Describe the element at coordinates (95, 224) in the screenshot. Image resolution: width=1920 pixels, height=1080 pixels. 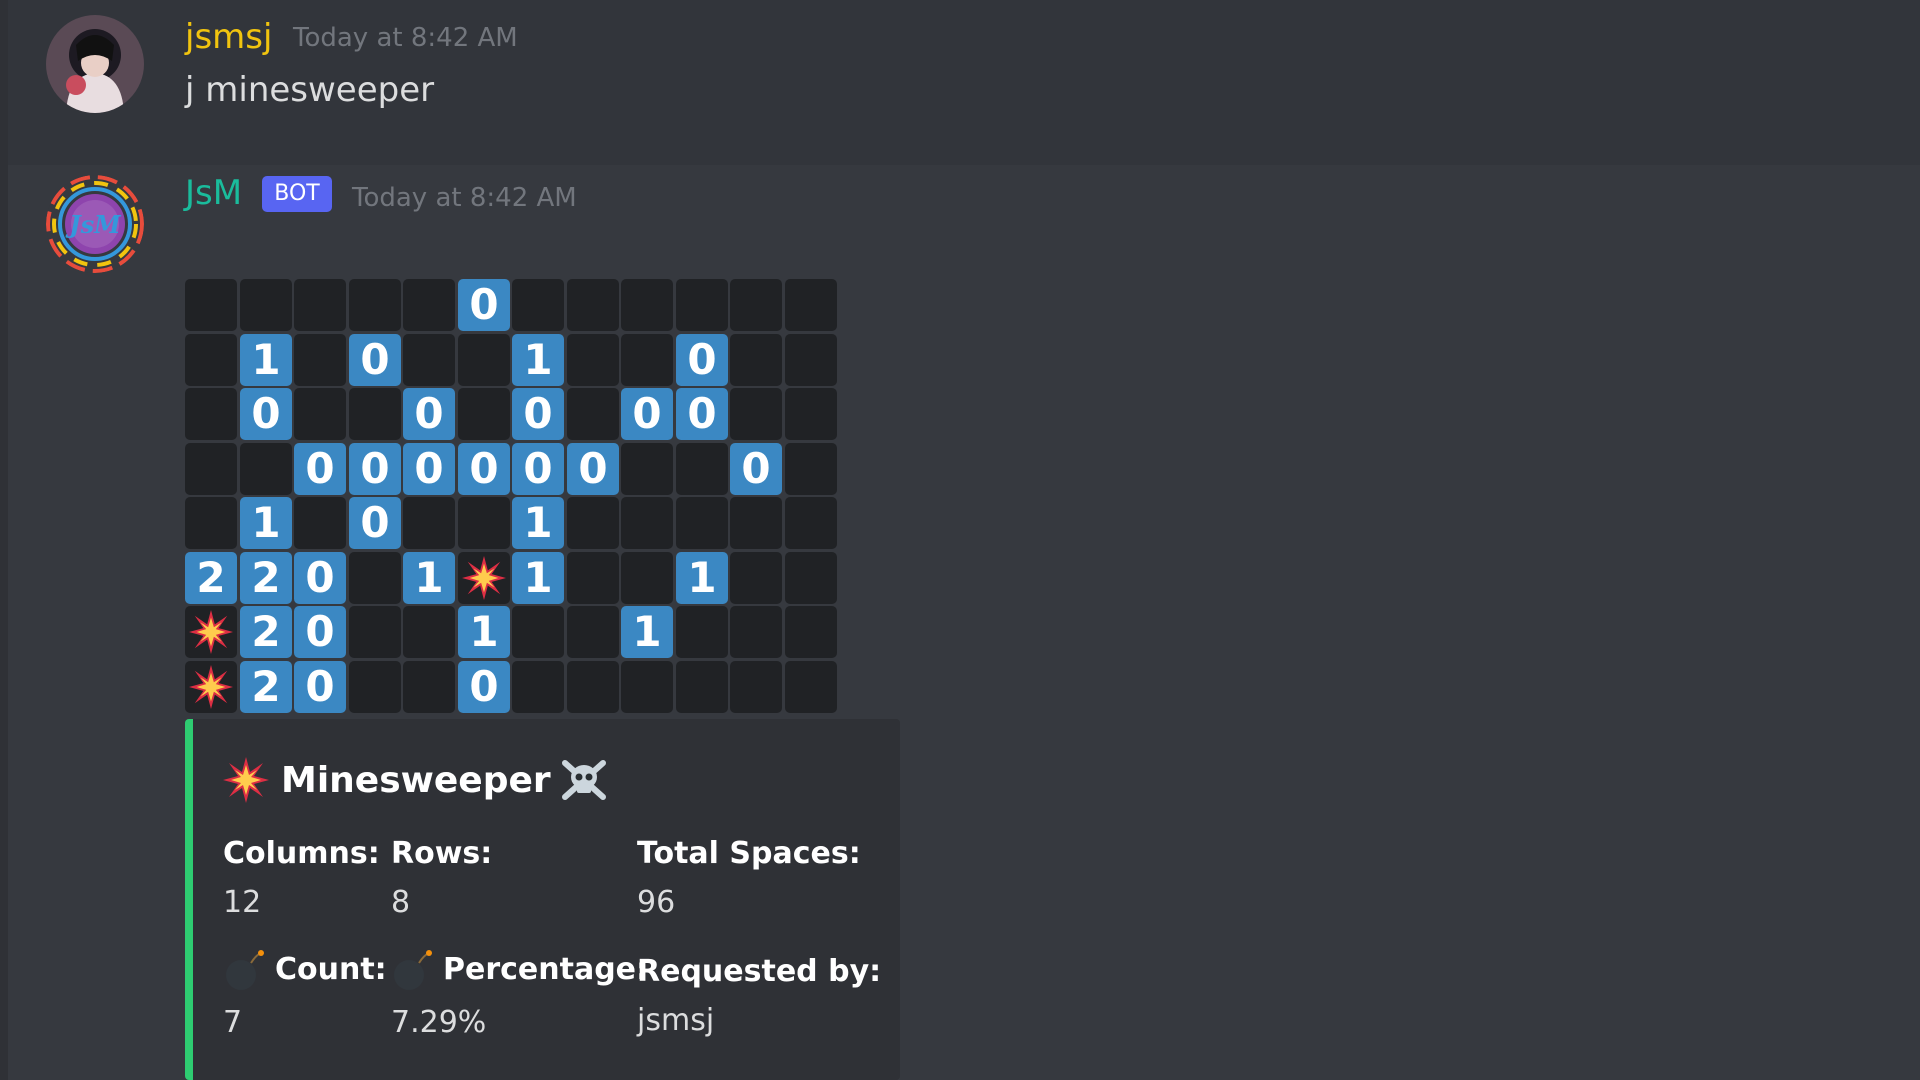
I see `bot-avatar: JsM` at that location.